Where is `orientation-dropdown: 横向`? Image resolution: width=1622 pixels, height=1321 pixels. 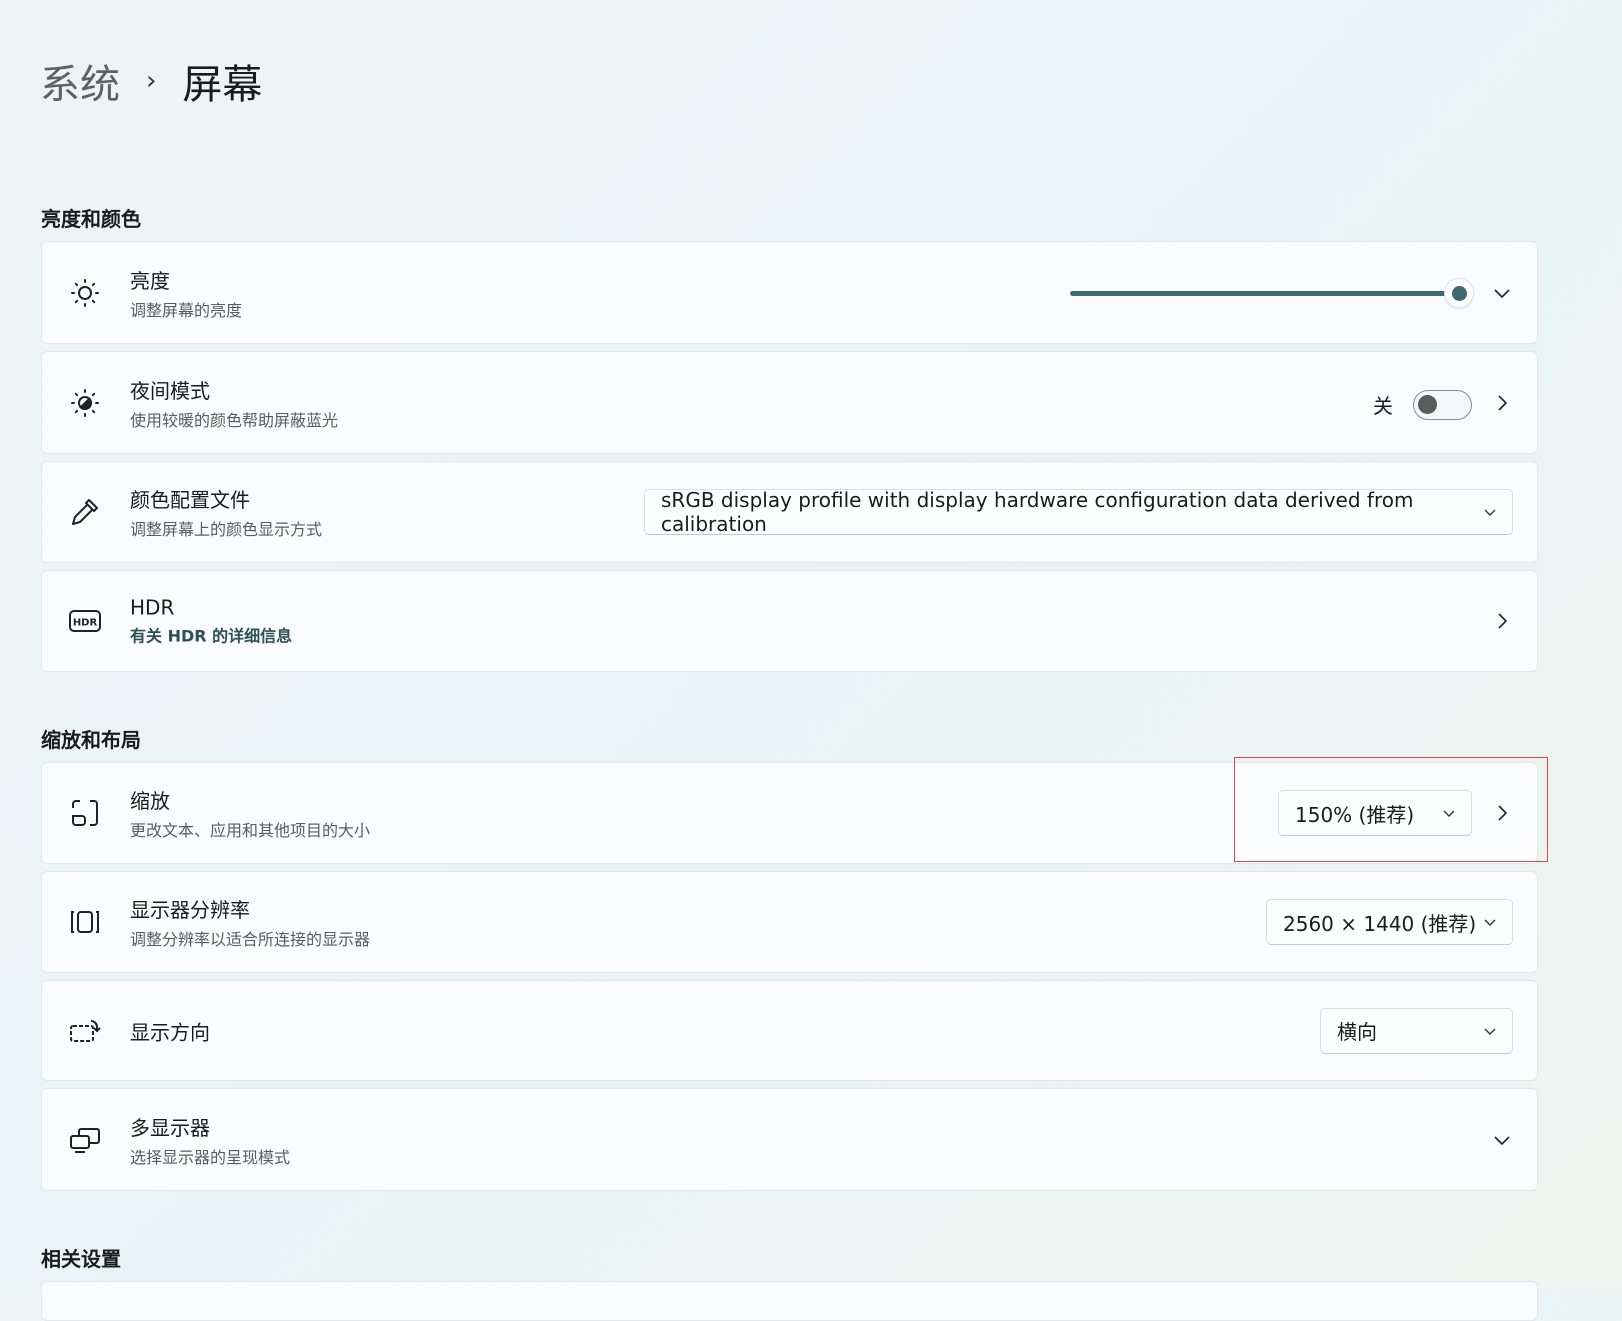
orientation-dropdown: 横向 is located at coordinates (1416, 1030).